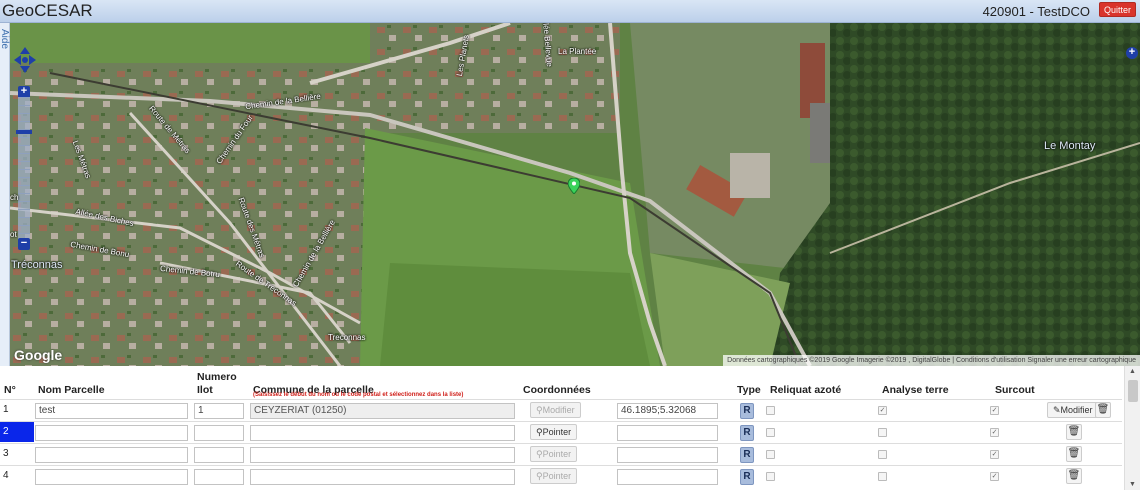 Image resolution: width=1140 pixels, height=490 pixels. I want to click on place-label: Le Montay, so click(1070, 146).